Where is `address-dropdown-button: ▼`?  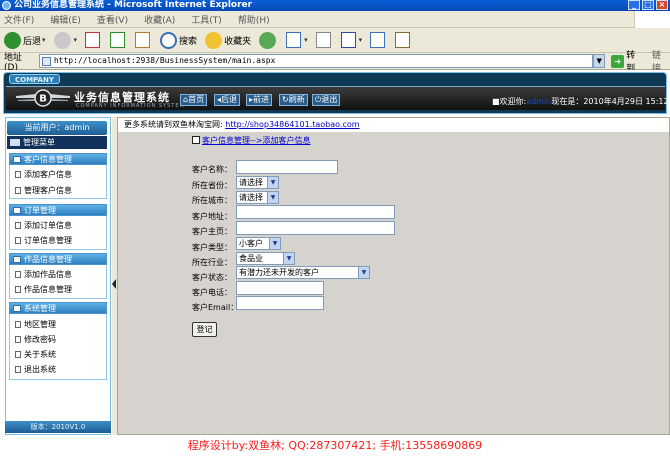 address-dropdown-button: ▼ is located at coordinates (599, 61).